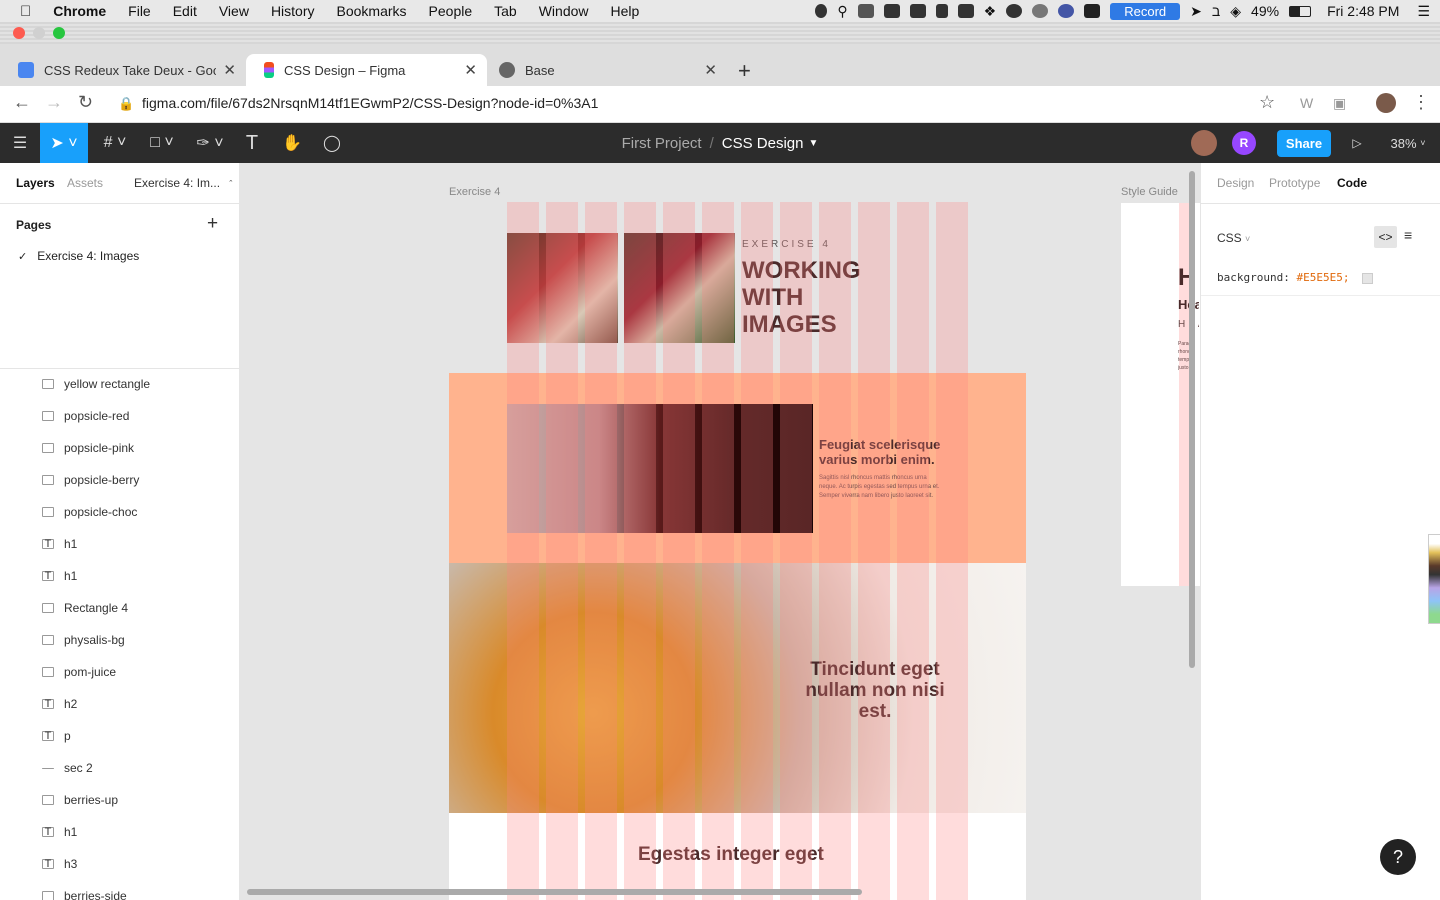  What do you see at coordinates (744, 71) in the screenshot?
I see `new-tab-icon: +` at bounding box center [744, 71].